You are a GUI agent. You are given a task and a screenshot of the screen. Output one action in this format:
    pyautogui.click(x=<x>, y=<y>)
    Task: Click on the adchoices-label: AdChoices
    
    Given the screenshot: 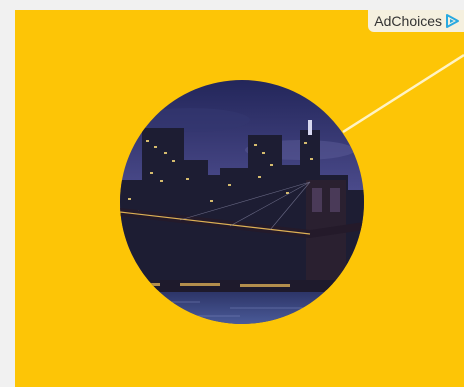 What is the action you would take?
    pyautogui.click(x=408, y=21)
    